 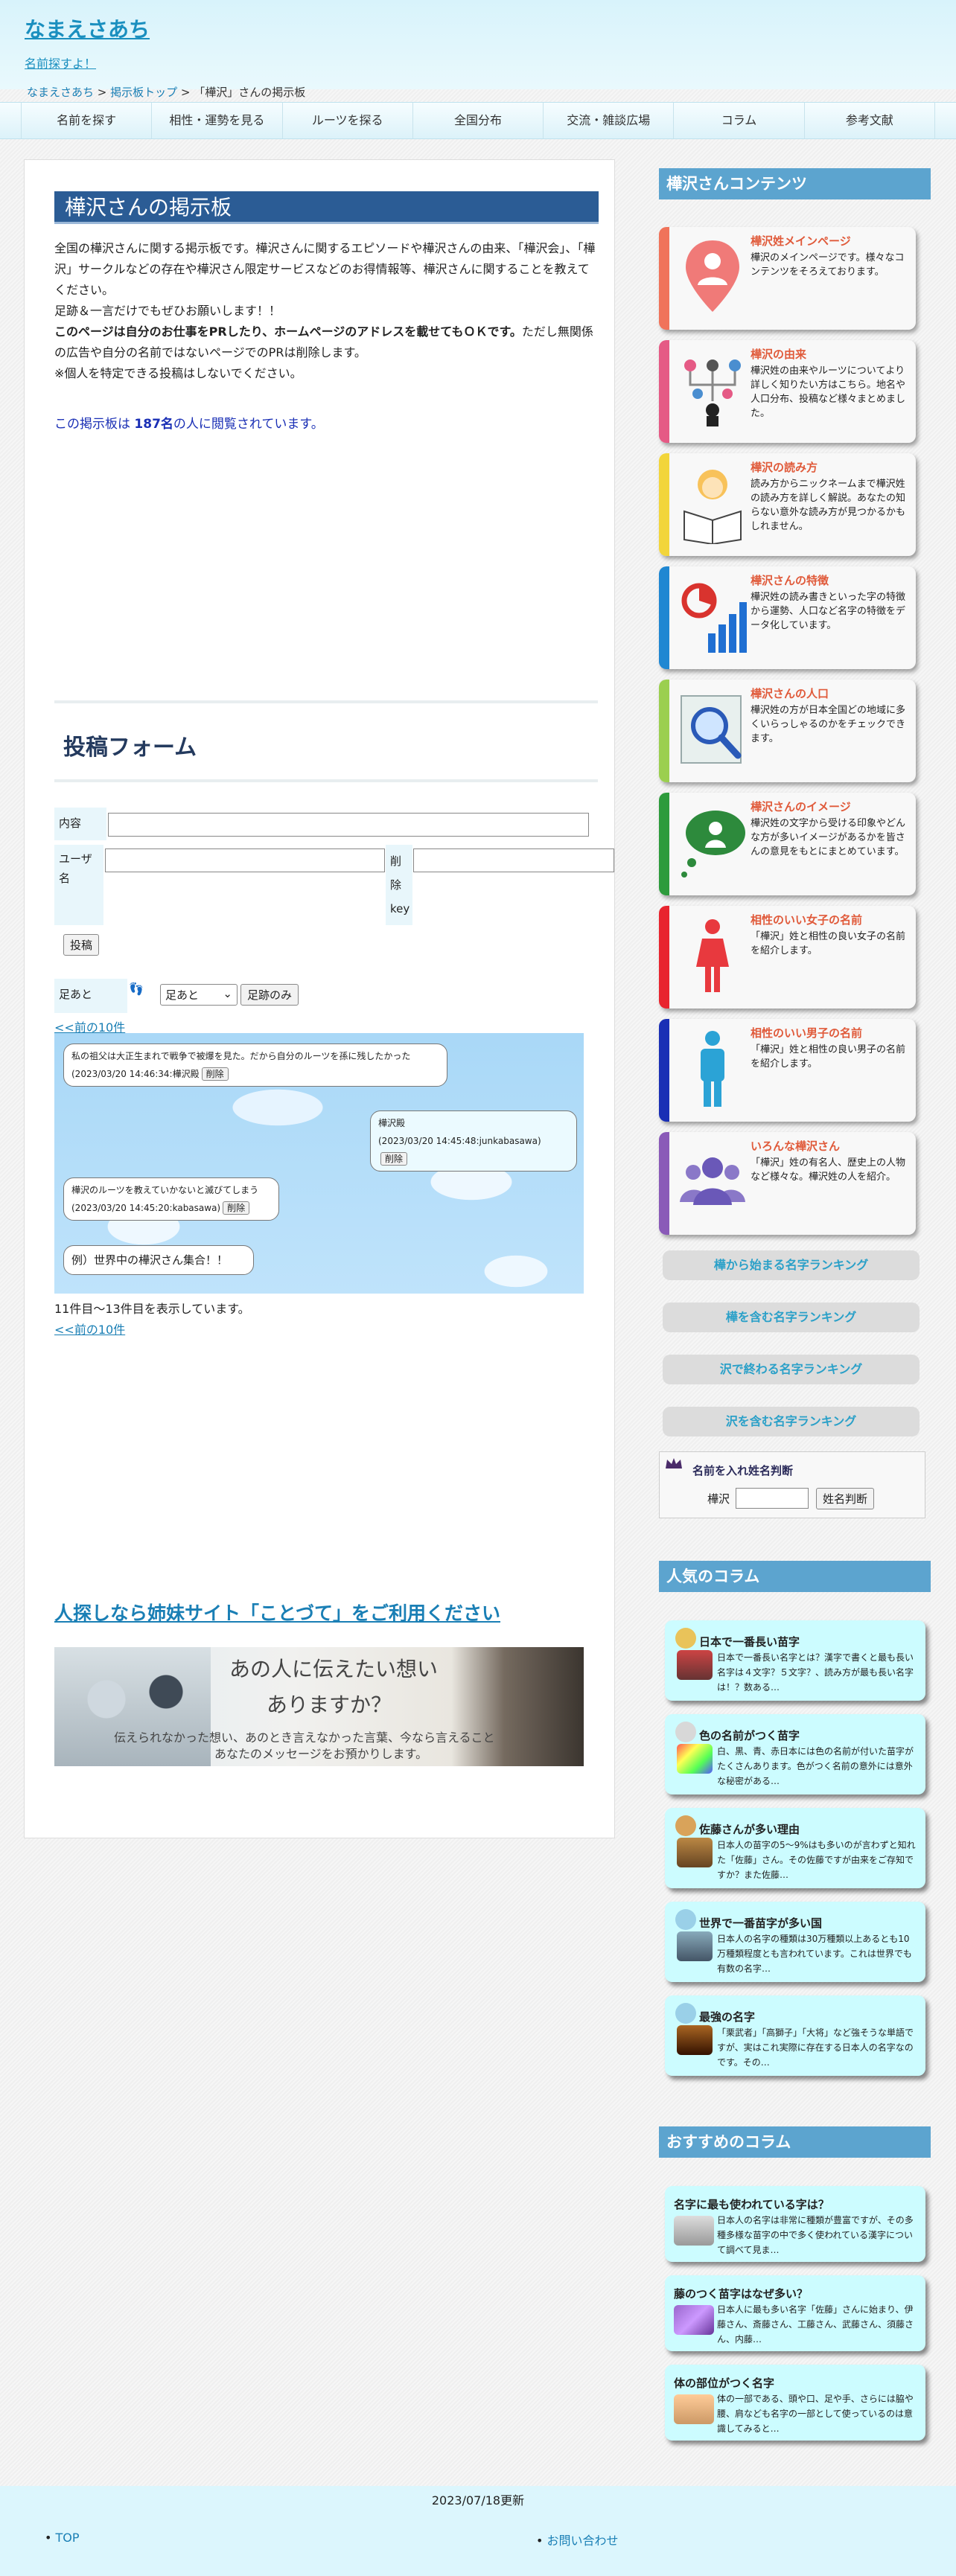 I want to click on content-input, so click(x=348, y=825).